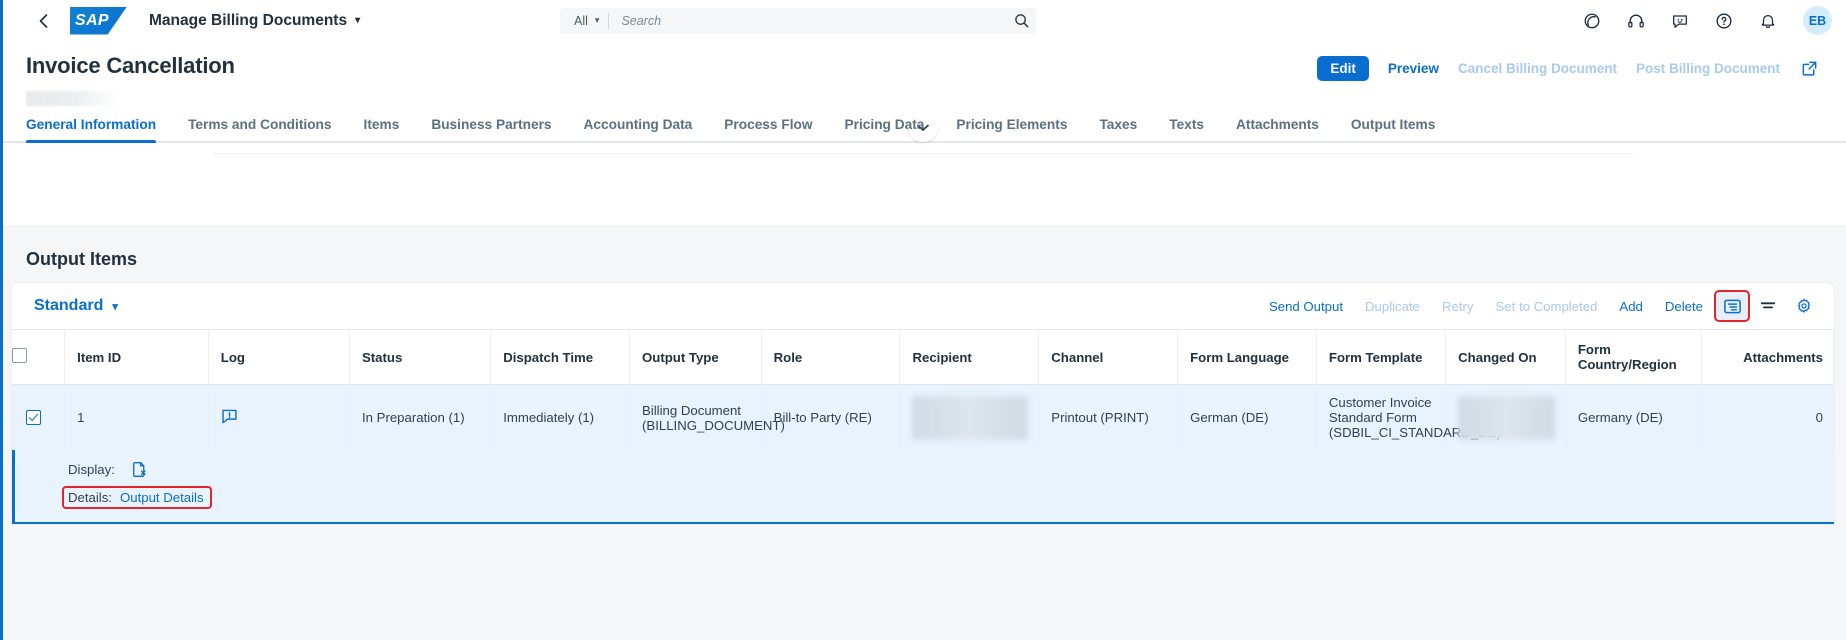 The image size is (1846, 640). What do you see at coordinates (1705, 20) in the screenshot?
I see `shell-icon-group: EB` at bounding box center [1705, 20].